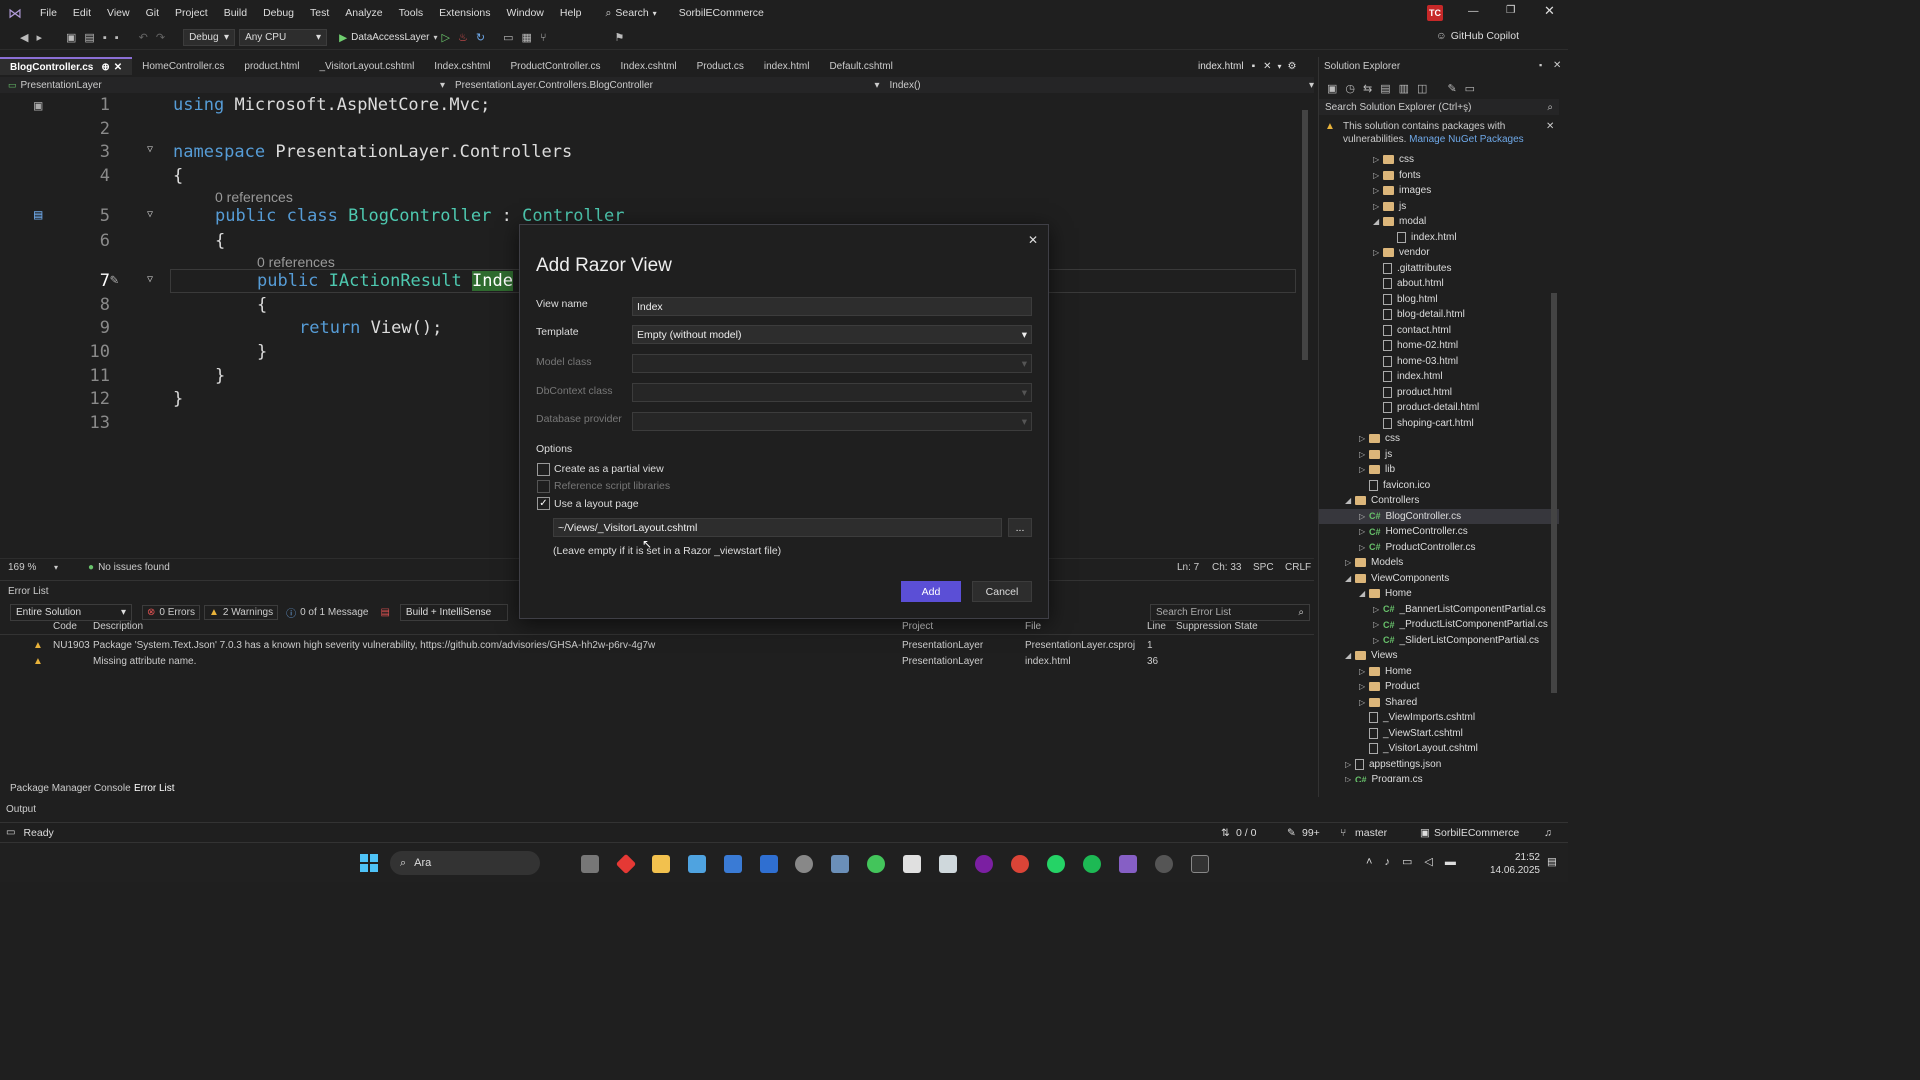 The height and width of the screenshot is (1080, 1920). I want to click on tree-item: product-detail.html, so click(1439, 408).